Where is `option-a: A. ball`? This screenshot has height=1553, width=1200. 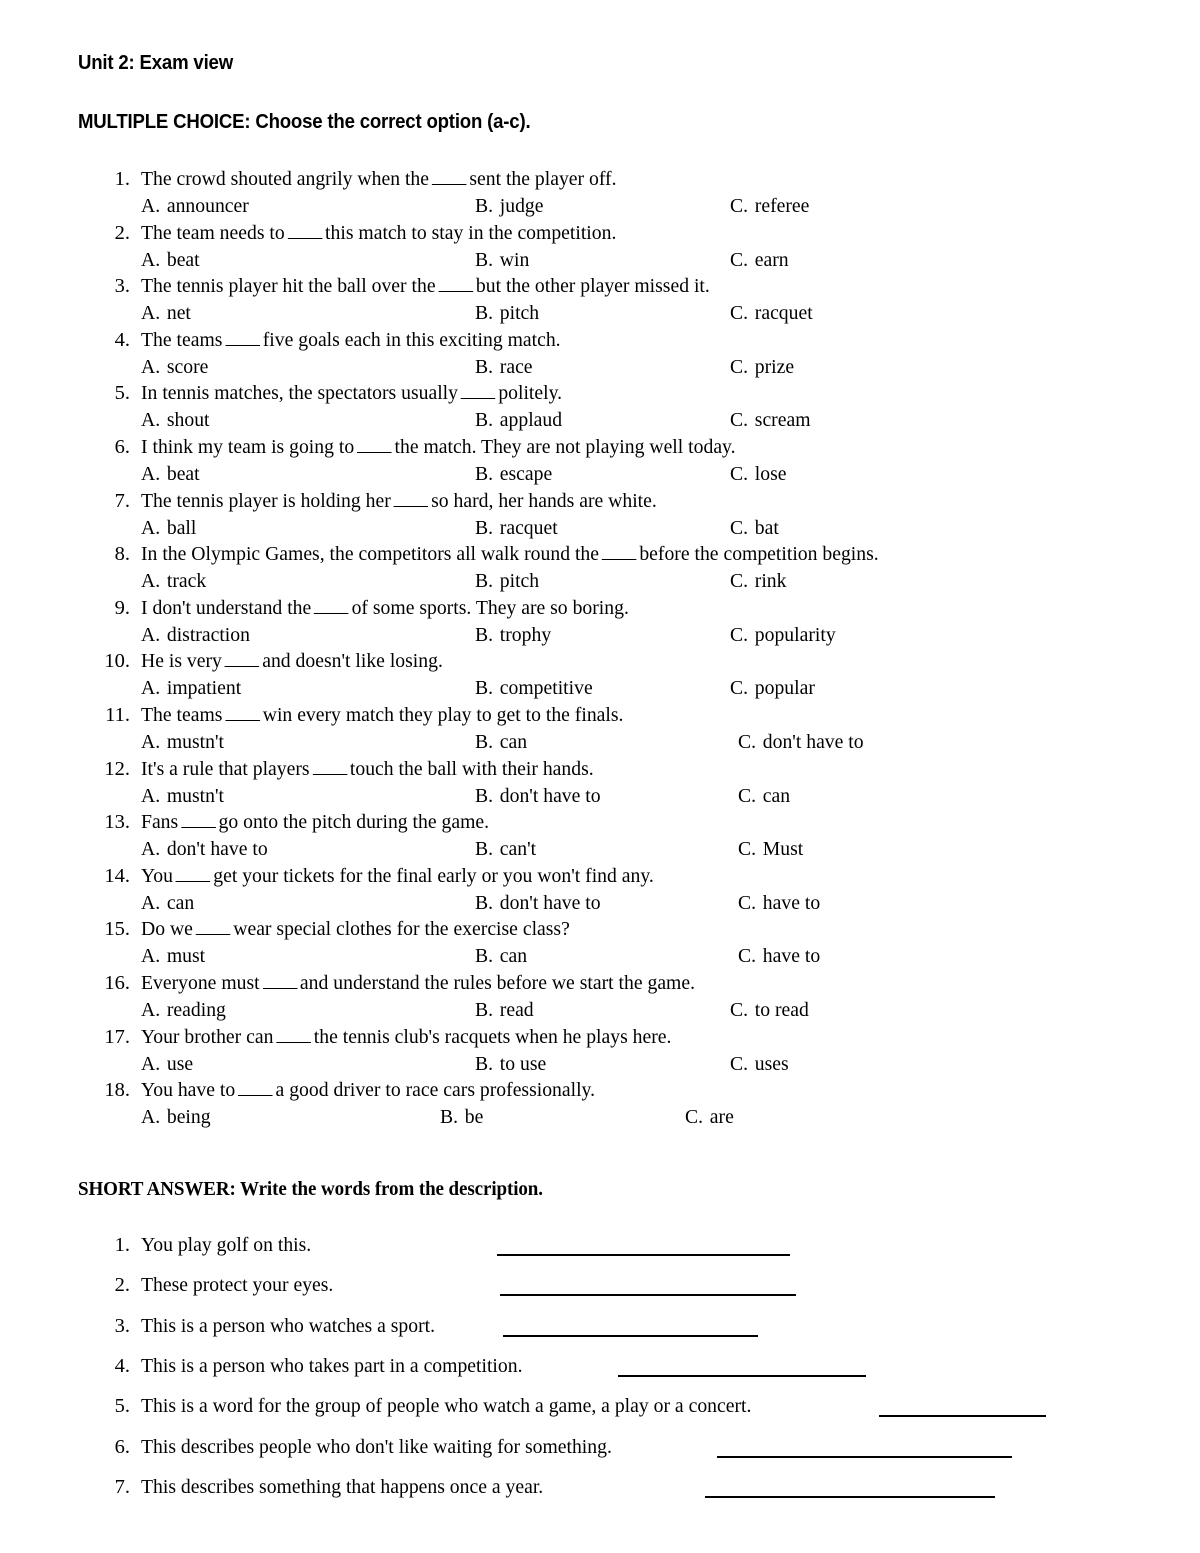 option-a: A. ball is located at coordinates (168, 528).